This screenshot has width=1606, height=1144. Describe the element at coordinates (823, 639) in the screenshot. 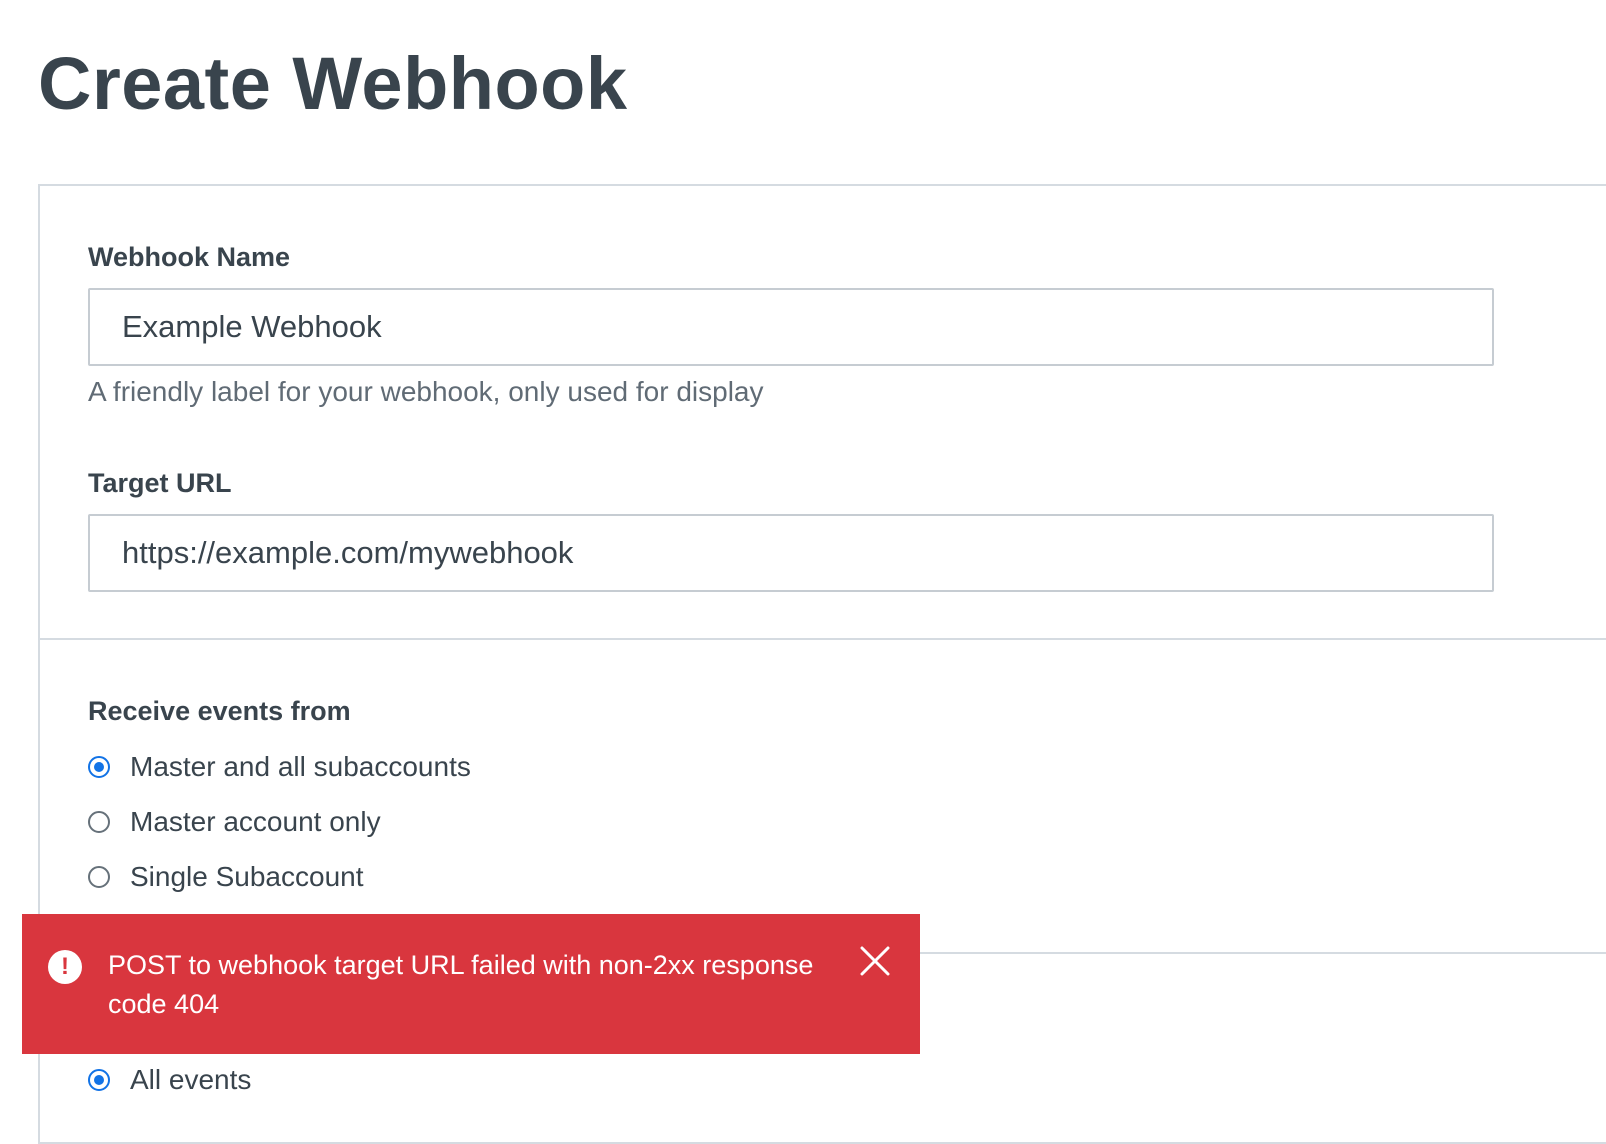

I see `section-divider` at that location.